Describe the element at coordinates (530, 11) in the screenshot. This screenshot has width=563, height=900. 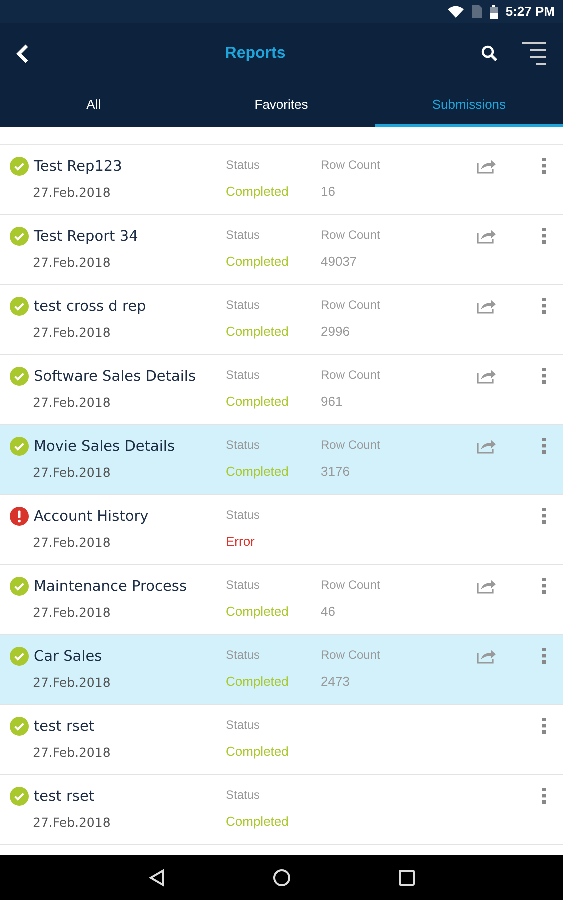
I see `status-time: 5:27 PM` at that location.